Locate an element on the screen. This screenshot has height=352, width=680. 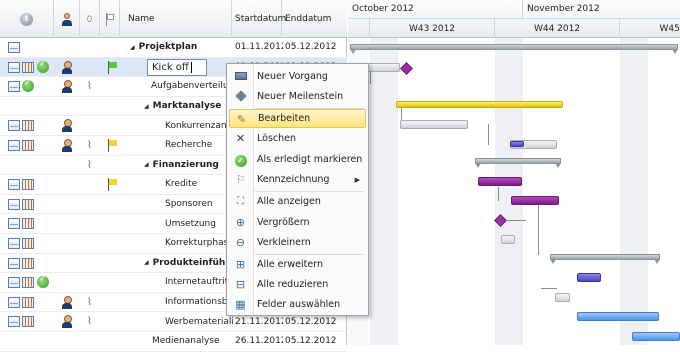
column-header-flag is located at coordinates (110, 19).